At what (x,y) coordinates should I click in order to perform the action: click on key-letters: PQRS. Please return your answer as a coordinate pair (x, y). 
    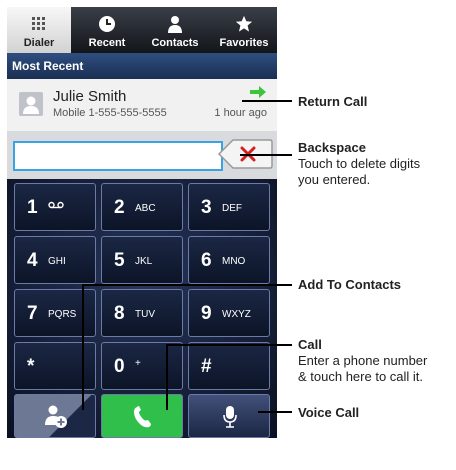
    Looking at the image, I should click on (62, 314).